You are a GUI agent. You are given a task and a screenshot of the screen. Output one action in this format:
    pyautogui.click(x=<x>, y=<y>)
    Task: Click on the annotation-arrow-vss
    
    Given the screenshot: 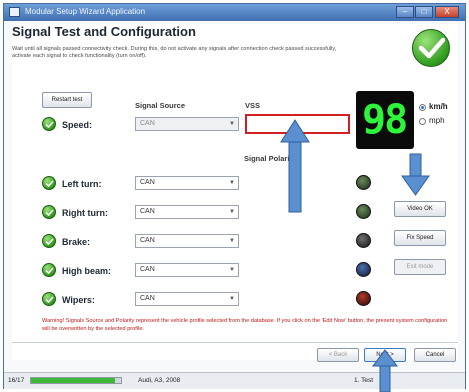 What is the action you would take?
    pyautogui.click(x=295, y=166)
    